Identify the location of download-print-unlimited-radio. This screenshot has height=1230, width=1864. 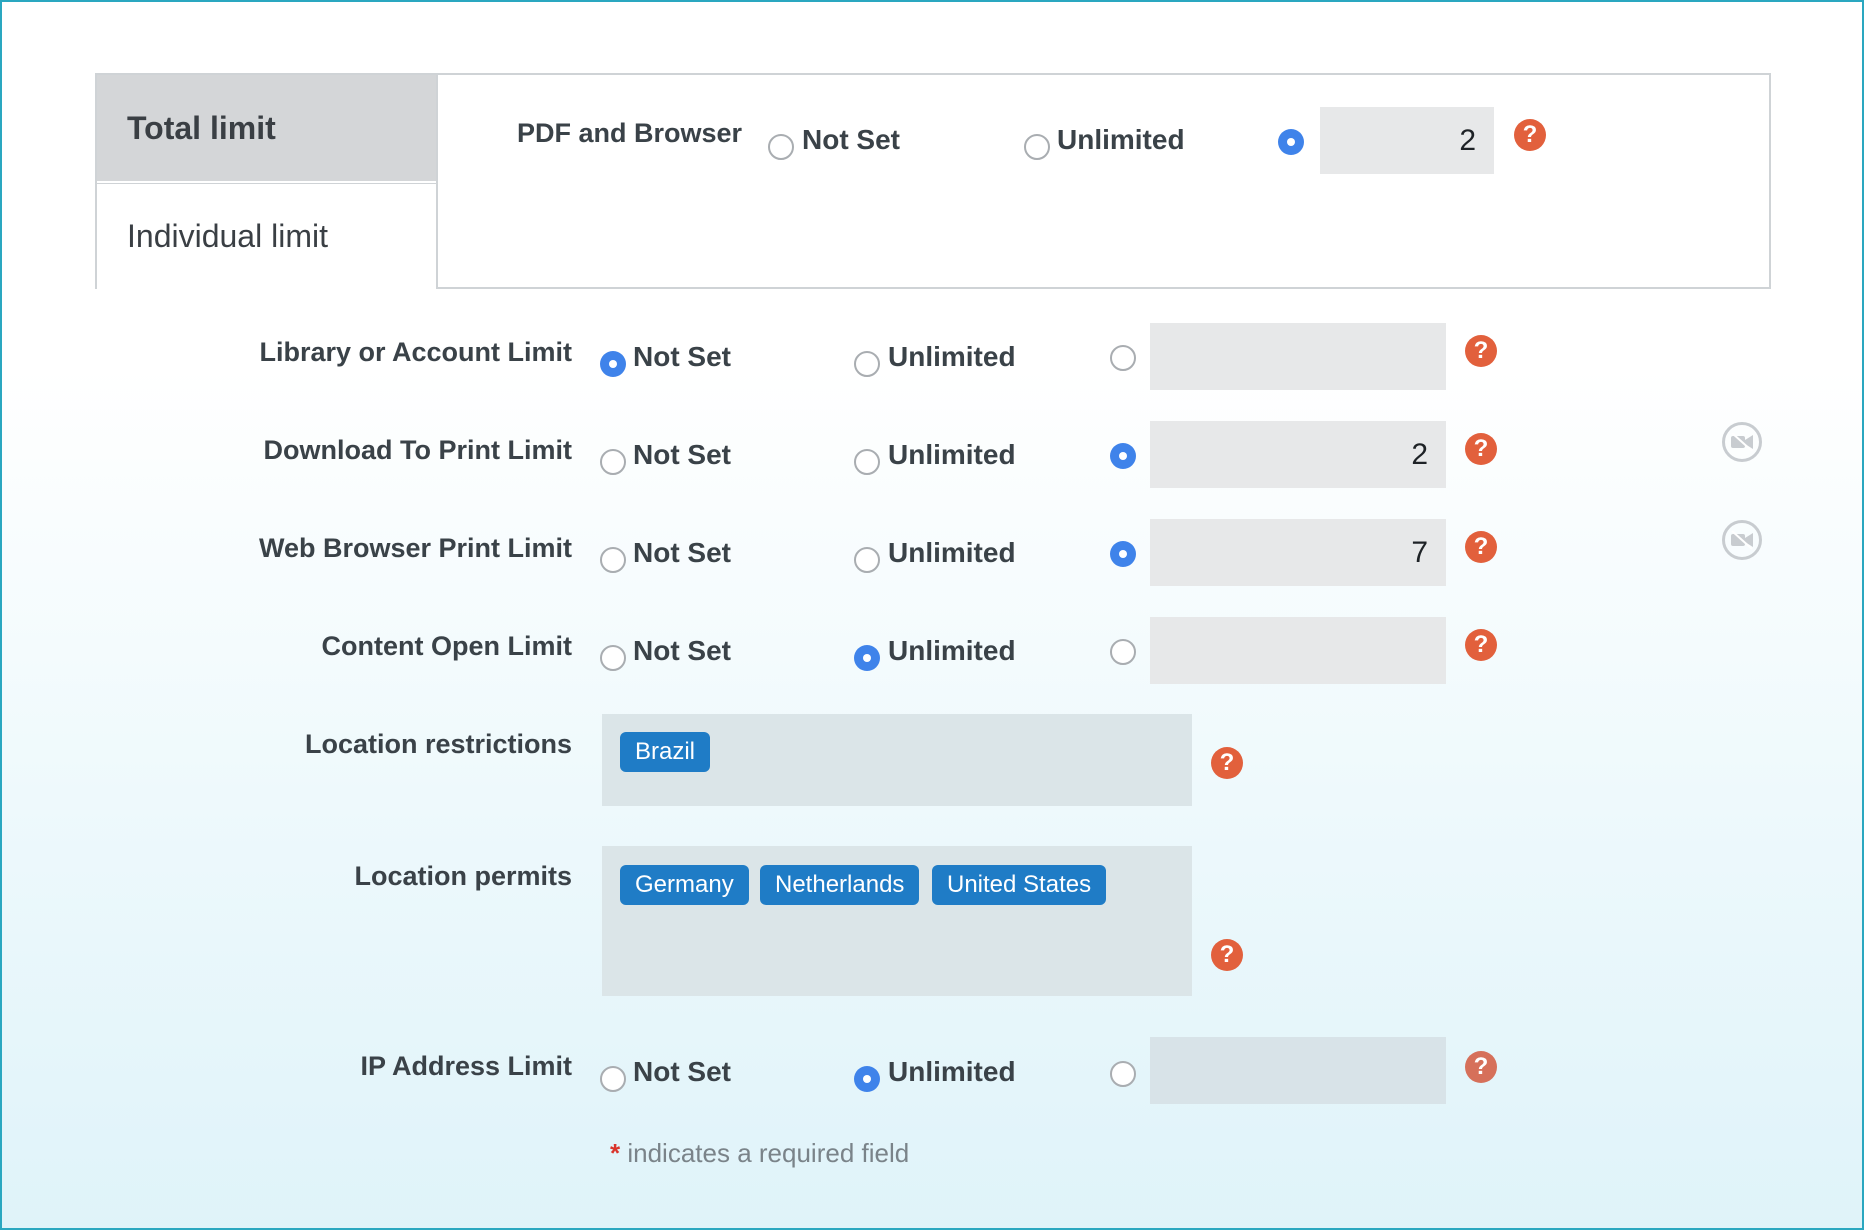
(867, 462).